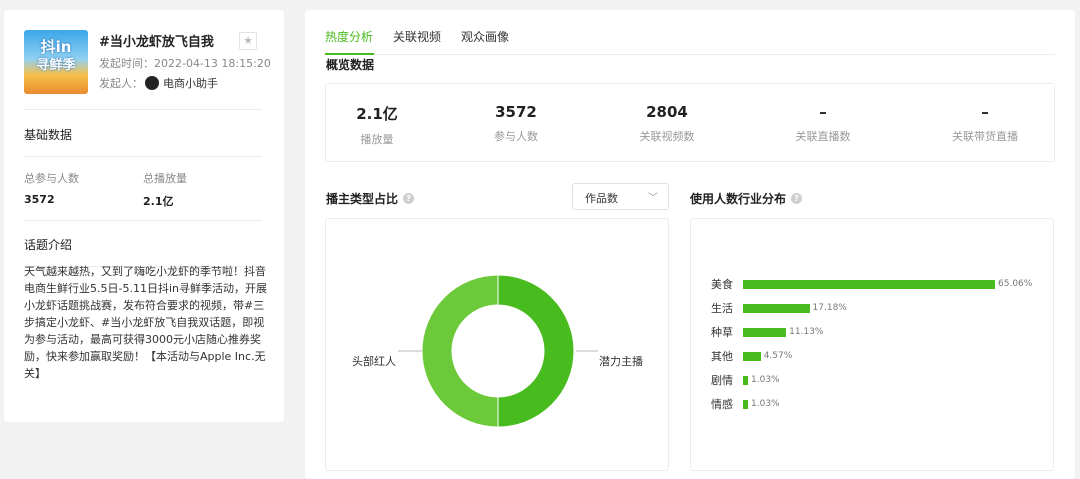  I want to click on bar-value-label: 4.57%, so click(778, 356).